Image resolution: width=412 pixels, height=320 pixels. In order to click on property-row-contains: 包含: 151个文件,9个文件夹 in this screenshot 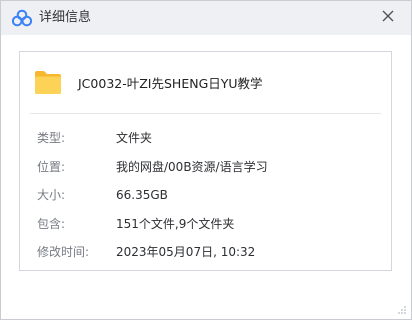, I will do `click(205, 224)`.